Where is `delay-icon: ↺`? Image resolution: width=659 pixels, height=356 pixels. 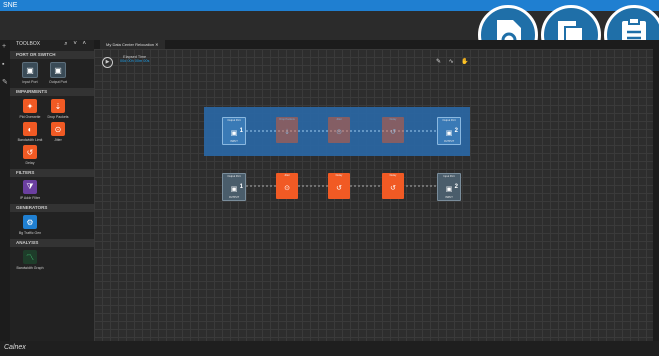 delay-icon: ↺ is located at coordinates (30, 152).